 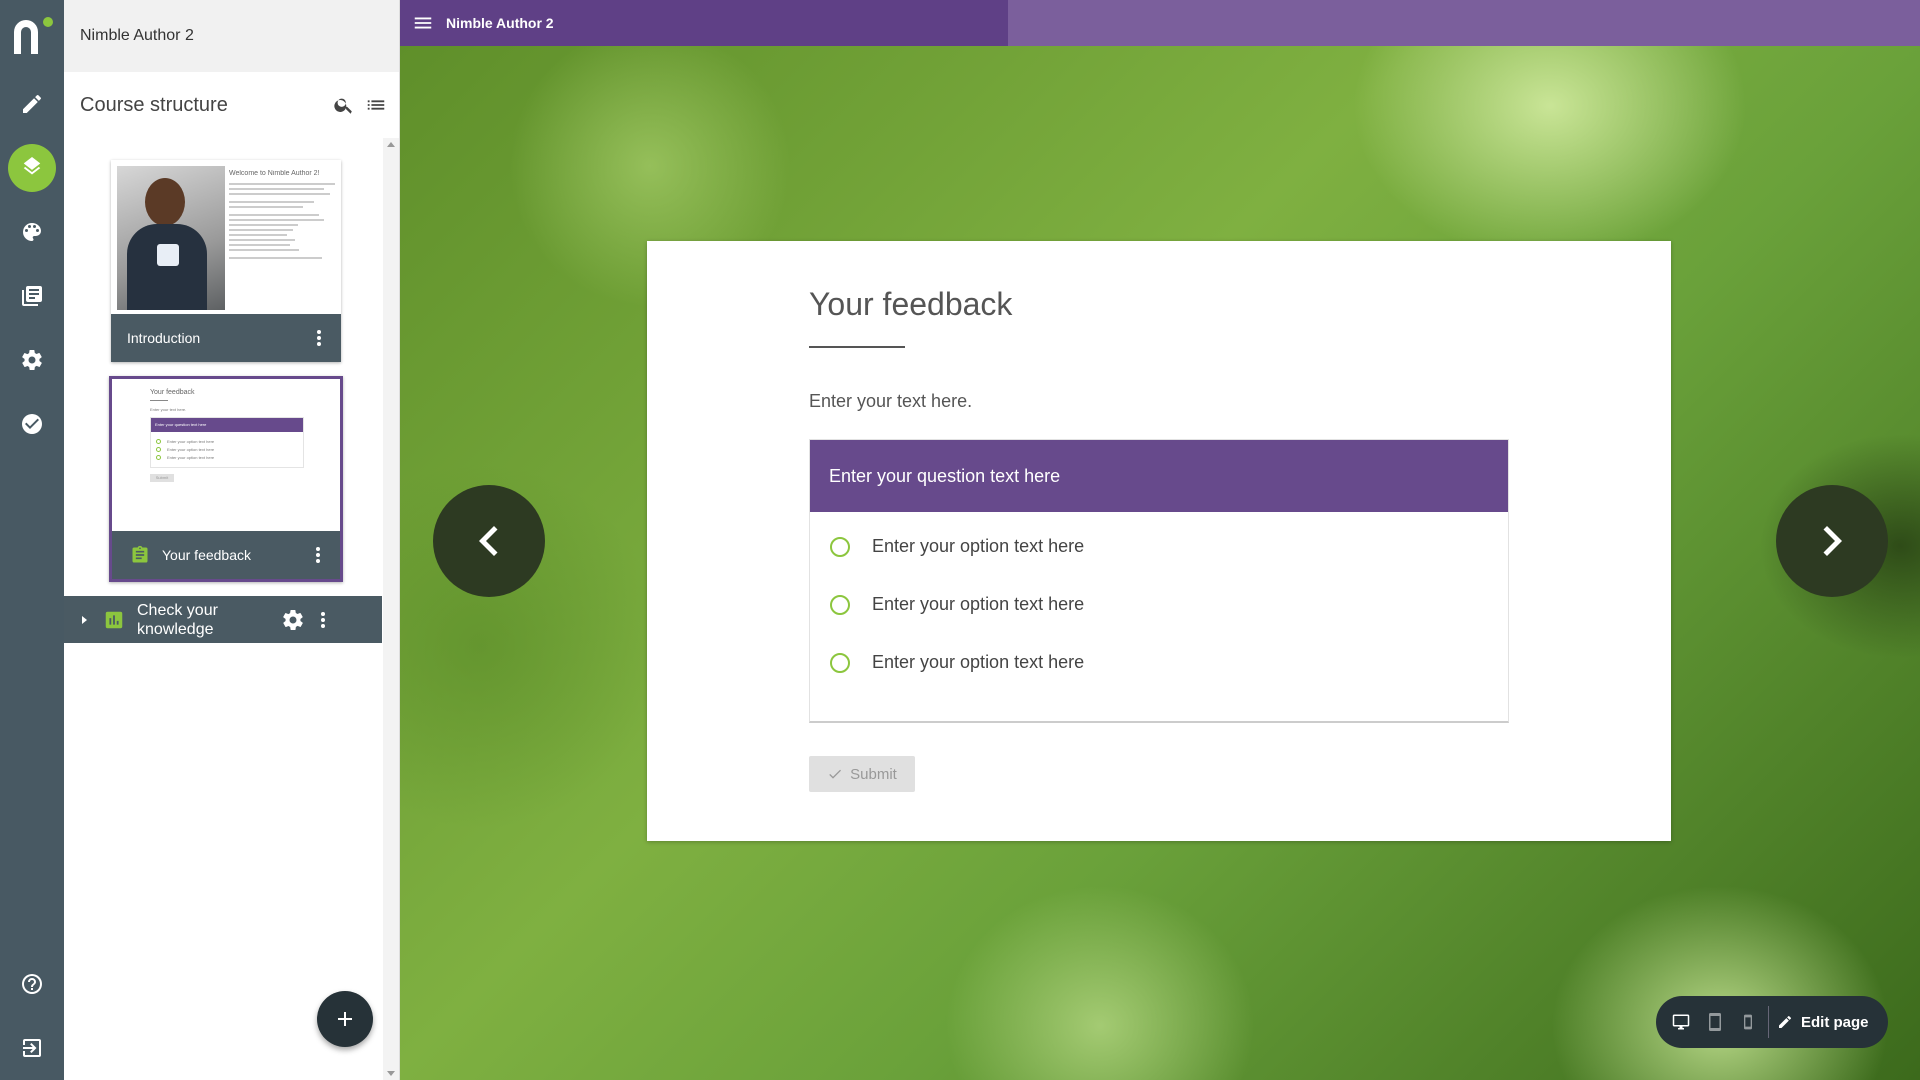 What do you see at coordinates (423, 23) in the screenshot?
I see `menu-icon` at bounding box center [423, 23].